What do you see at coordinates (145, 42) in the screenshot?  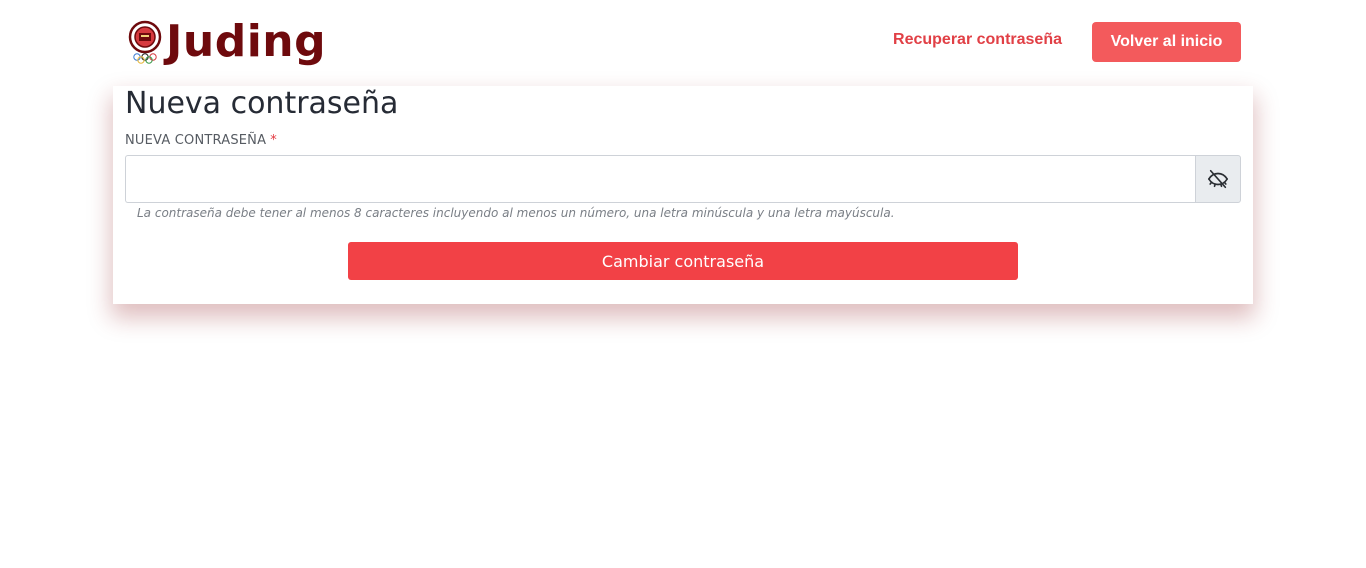 I see `judo-federation-emblem-icon` at bounding box center [145, 42].